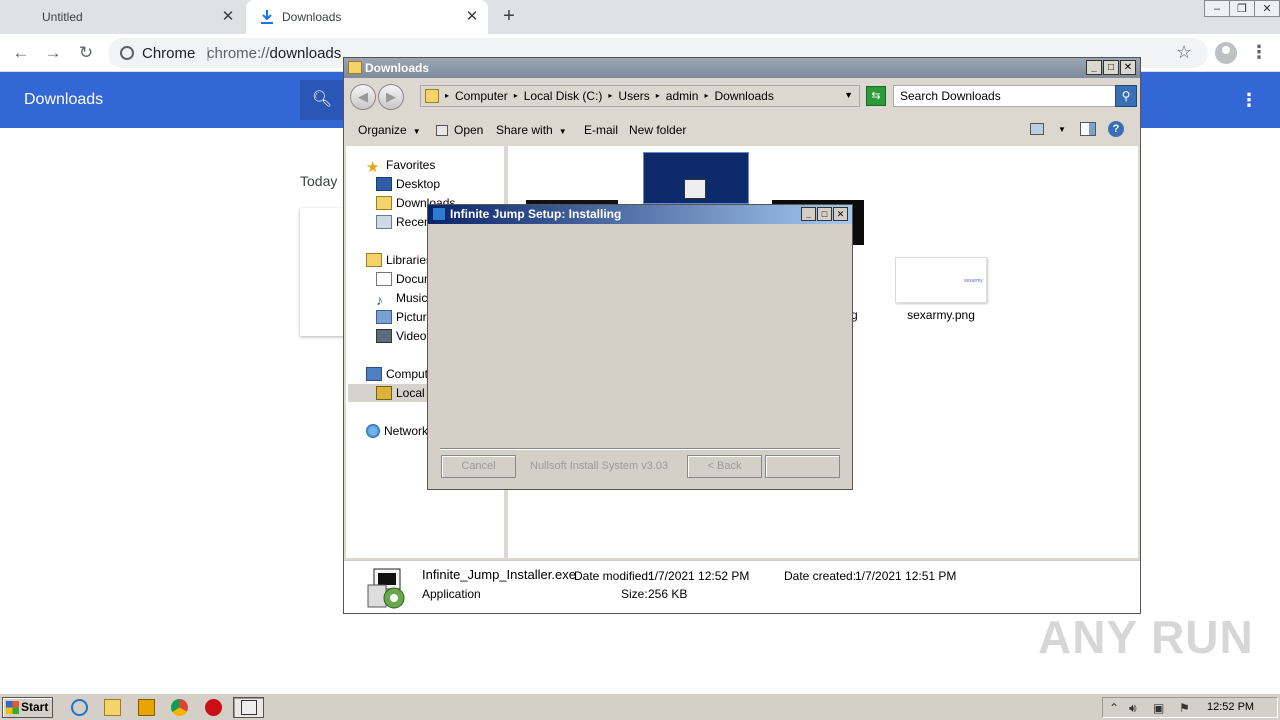 The height and width of the screenshot is (720, 1280). What do you see at coordinates (248, 707) in the screenshot?
I see `installer-taskbar-button` at bounding box center [248, 707].